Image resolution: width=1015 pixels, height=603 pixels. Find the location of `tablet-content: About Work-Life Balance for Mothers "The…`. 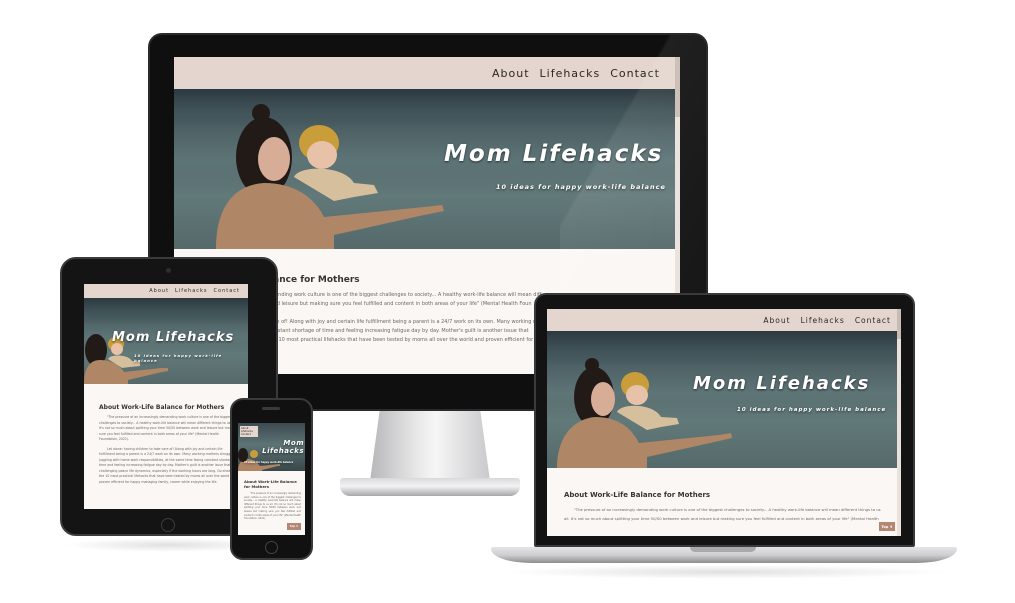

tablet-content: About Work-Life Balance for Mothers "The… is located at coordinates (166, 434).